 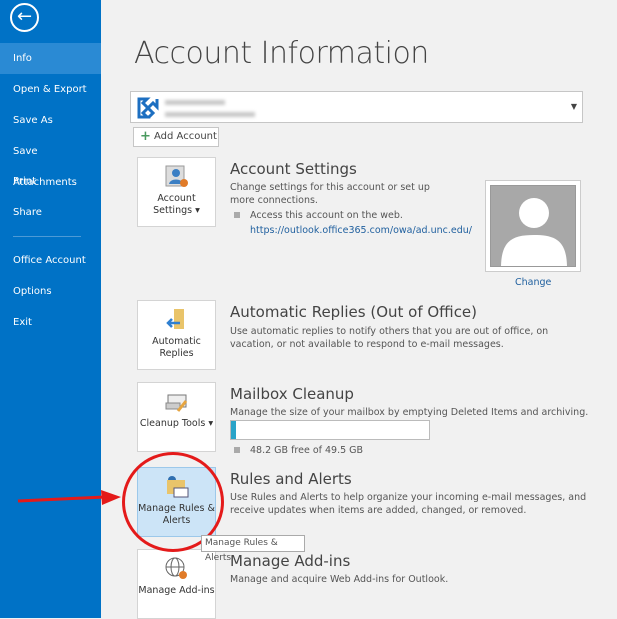 I want to click on add-account-button: + Add Account, so click(x=176, y=137).